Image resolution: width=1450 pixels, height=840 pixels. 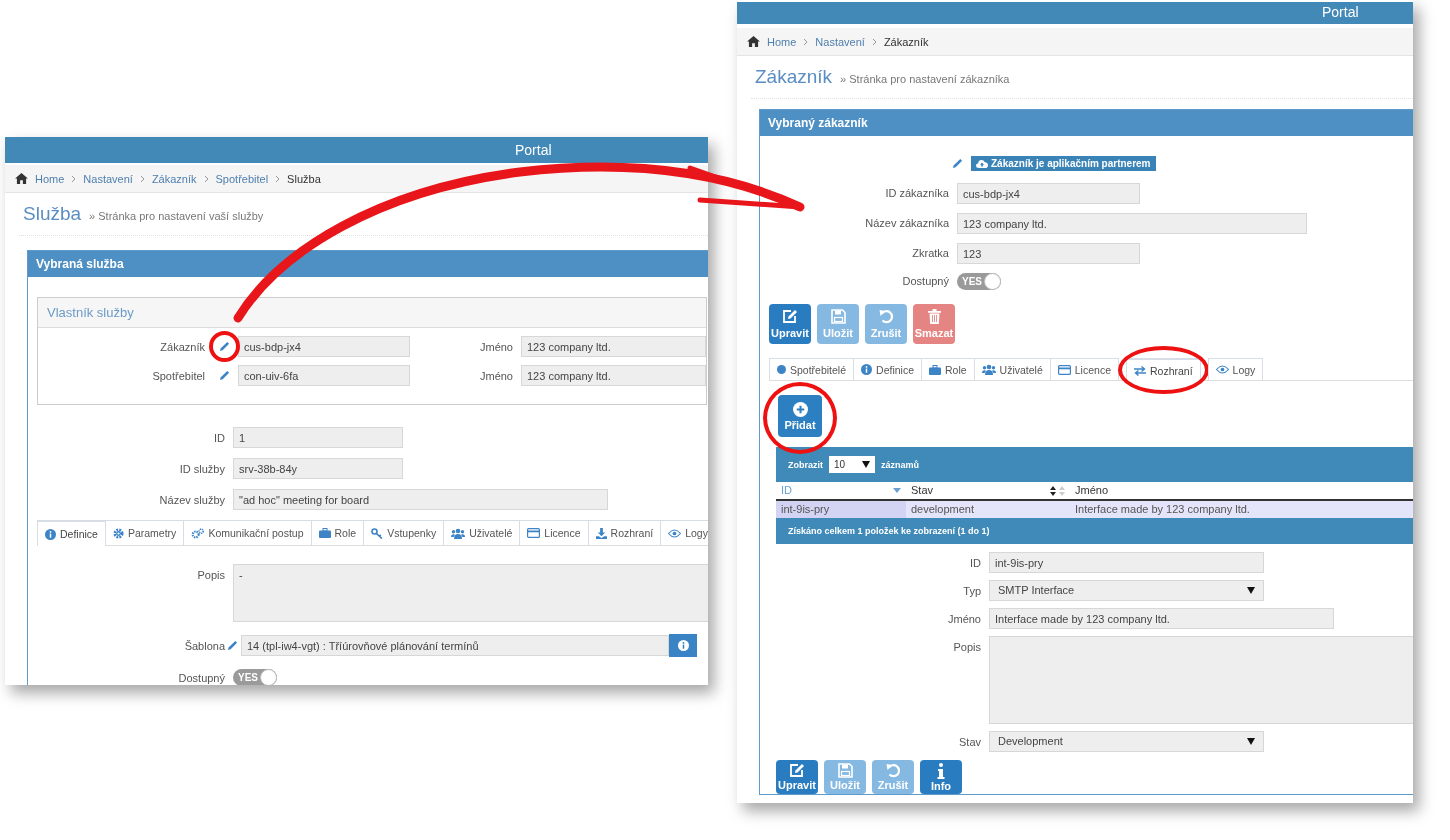 What do you see at coordinates (1235, 490) in the screenshot?
I see `column-header: Jméno` at bounding box center [1235, 490].